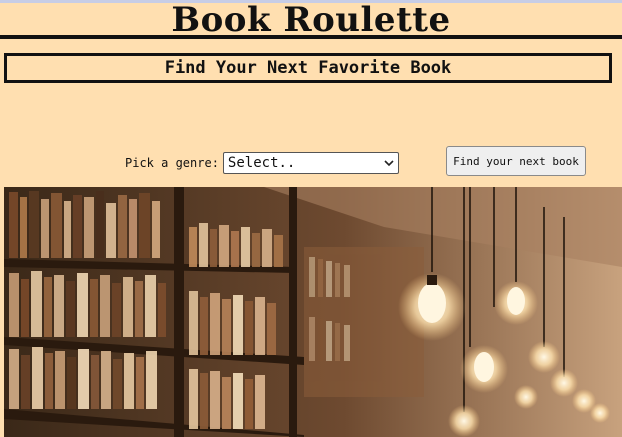  What do you see at coordinates (311, 37) in the screenshot?
I see `title-divider` at bounding box center [311, 37].